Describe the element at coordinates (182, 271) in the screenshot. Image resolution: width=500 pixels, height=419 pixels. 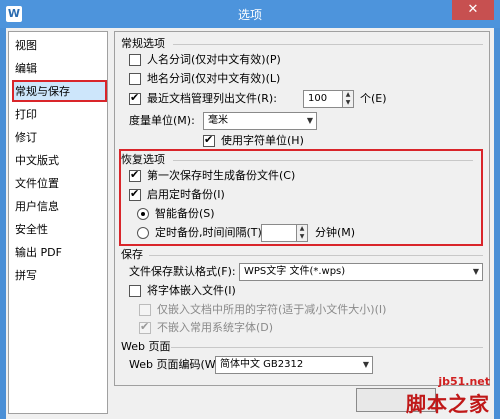
I see `default-format-label: 文件保存默认格式(F):` at that location.